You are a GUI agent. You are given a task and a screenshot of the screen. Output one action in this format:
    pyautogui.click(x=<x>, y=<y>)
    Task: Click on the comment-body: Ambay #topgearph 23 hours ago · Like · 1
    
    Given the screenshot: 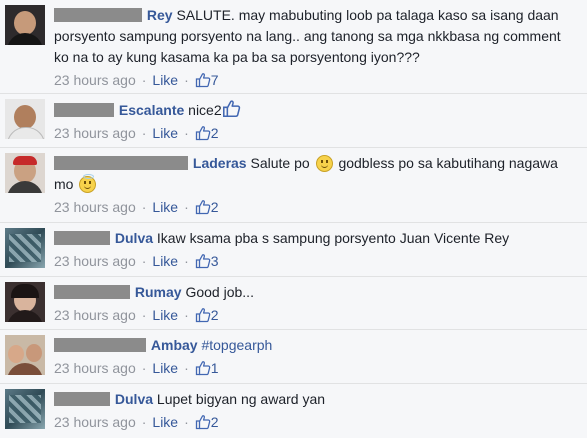 What is the action you would take?
    pyautogui.click(x=316, y=359)
    